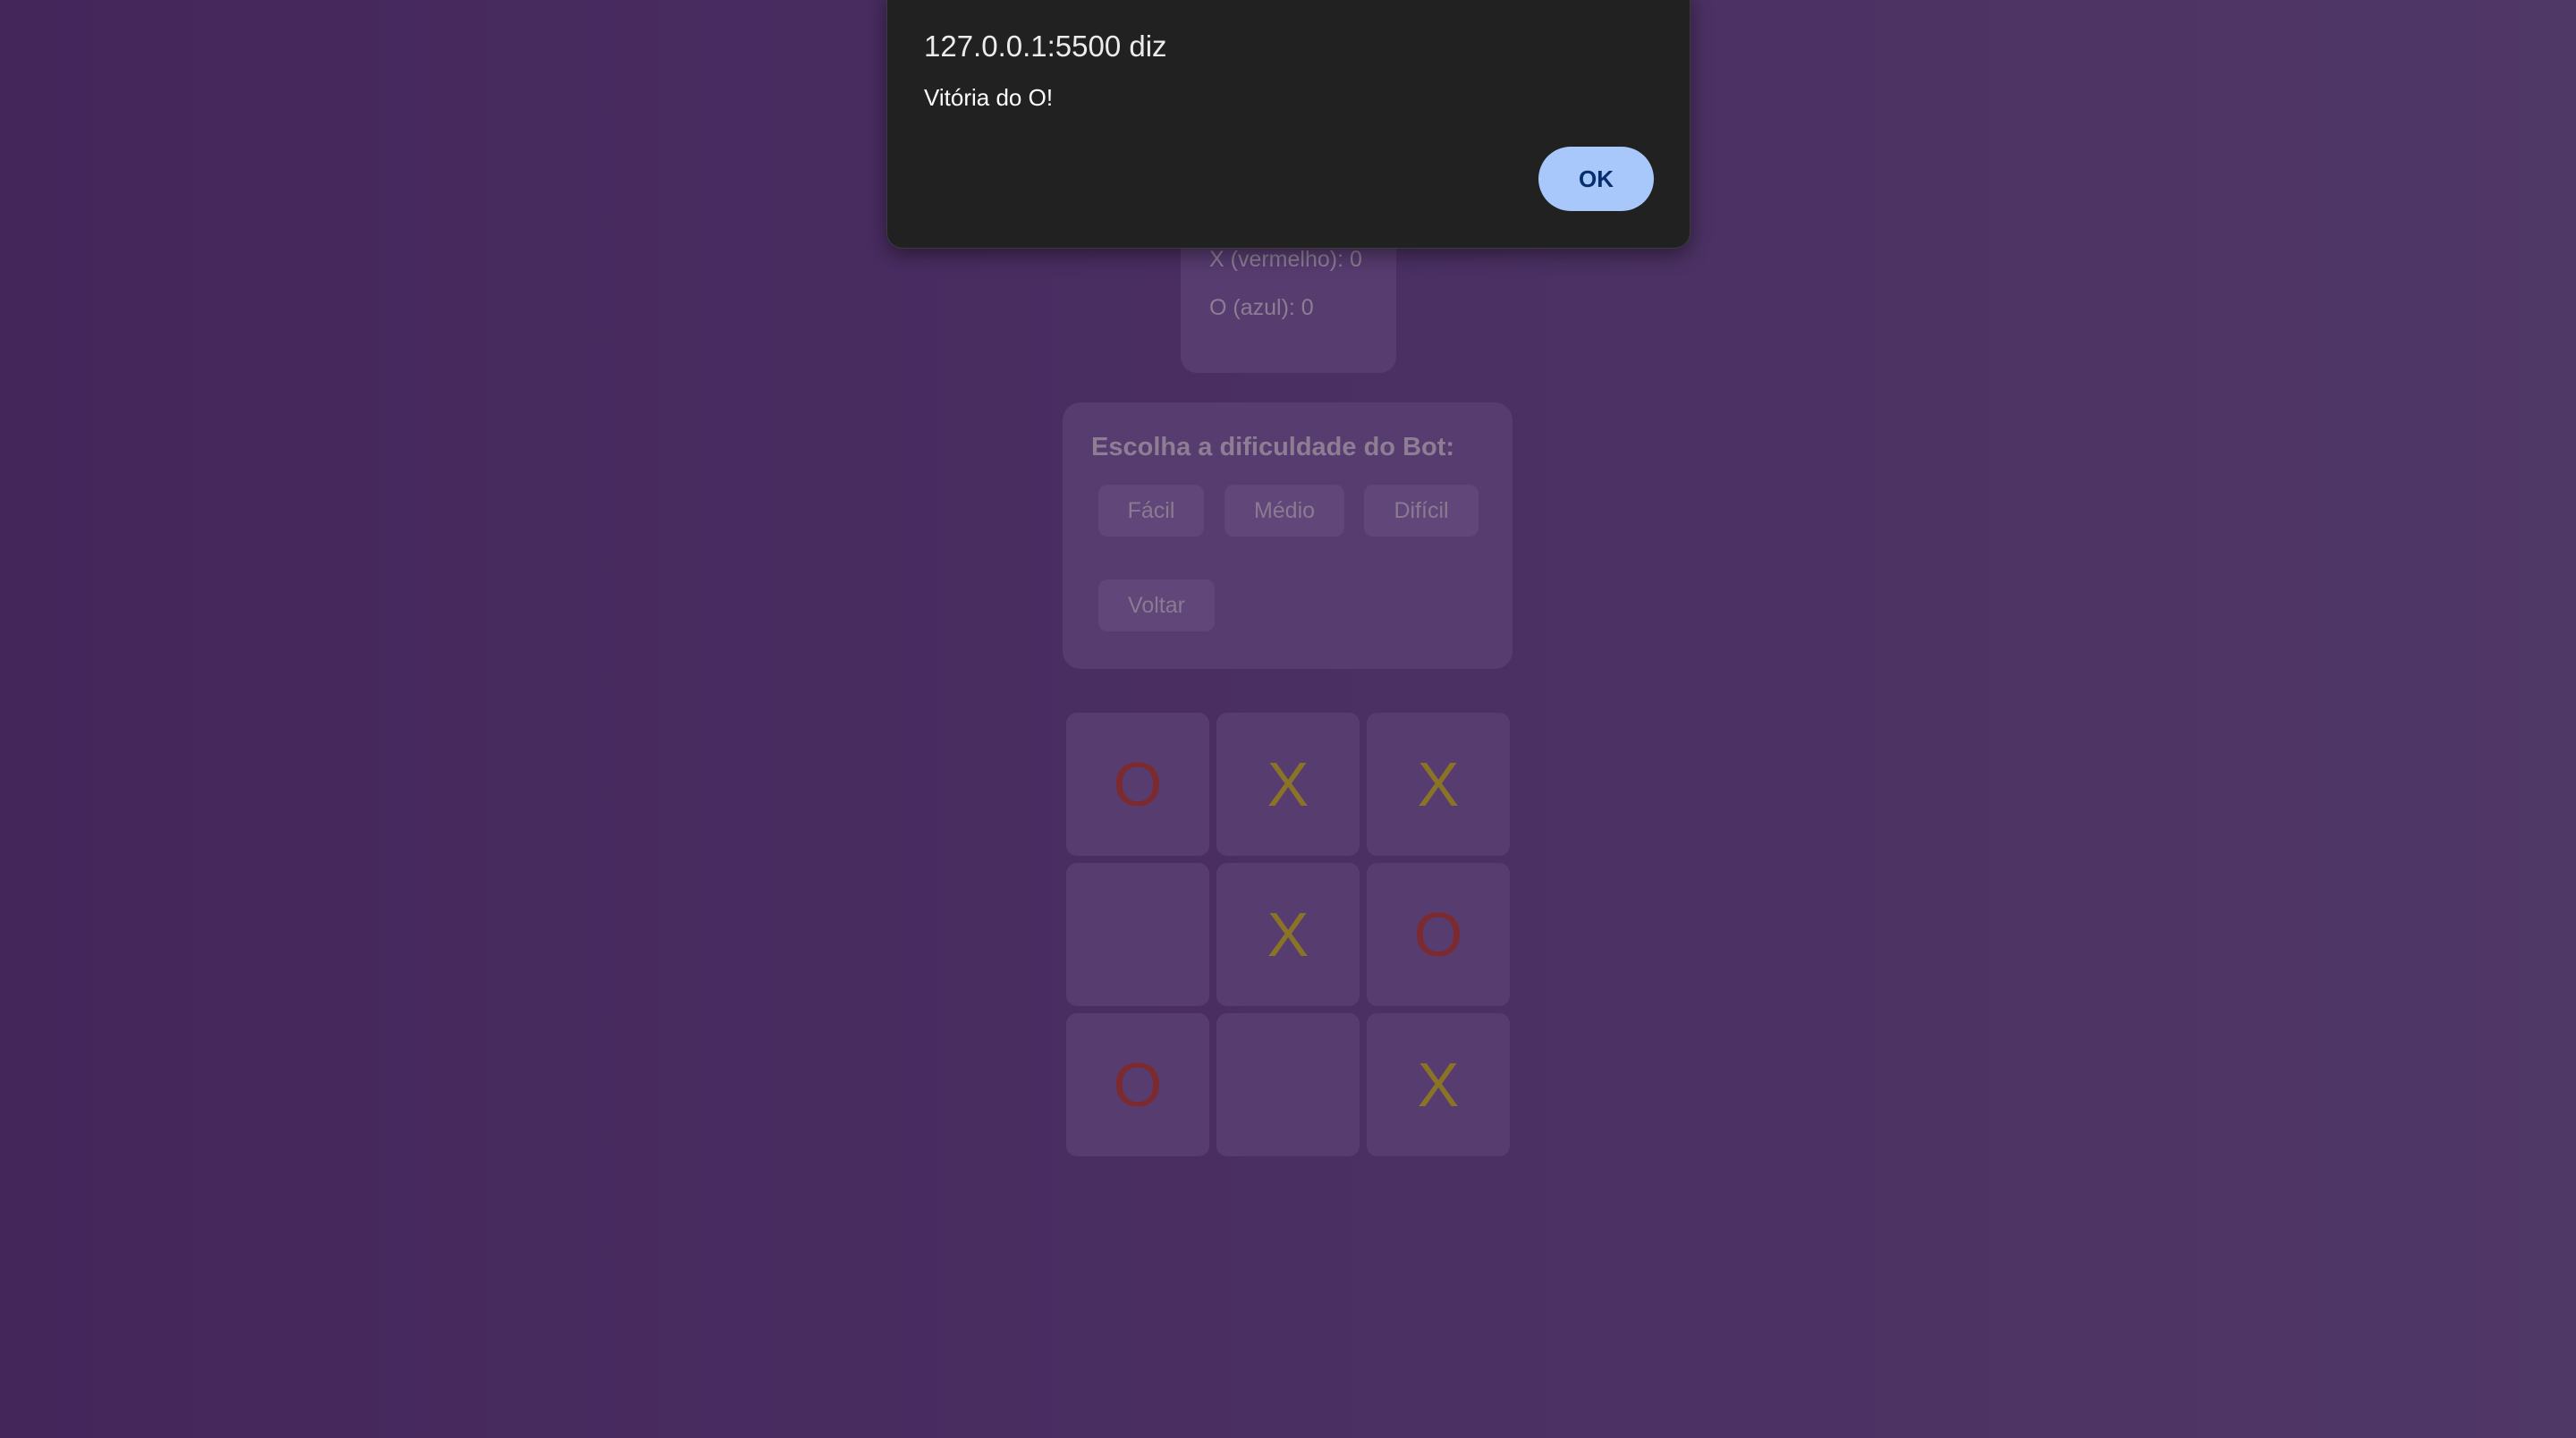 The image size is (2576, 1438). Describe the element at coordinates (1045, 46) in the screenshot. I see `dialog-title: 127.0.0.1:5500 diz` at that location.